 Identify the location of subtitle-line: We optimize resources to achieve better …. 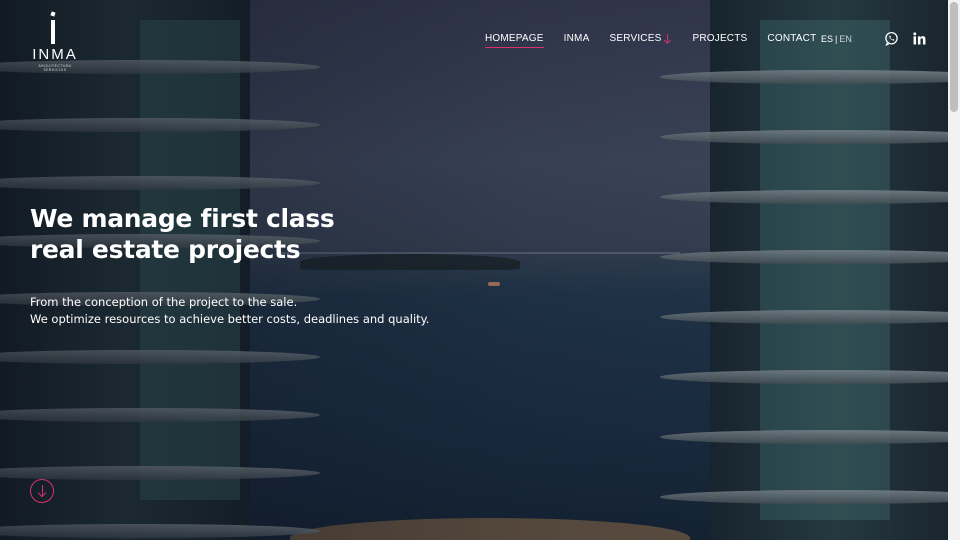
(230, 319).